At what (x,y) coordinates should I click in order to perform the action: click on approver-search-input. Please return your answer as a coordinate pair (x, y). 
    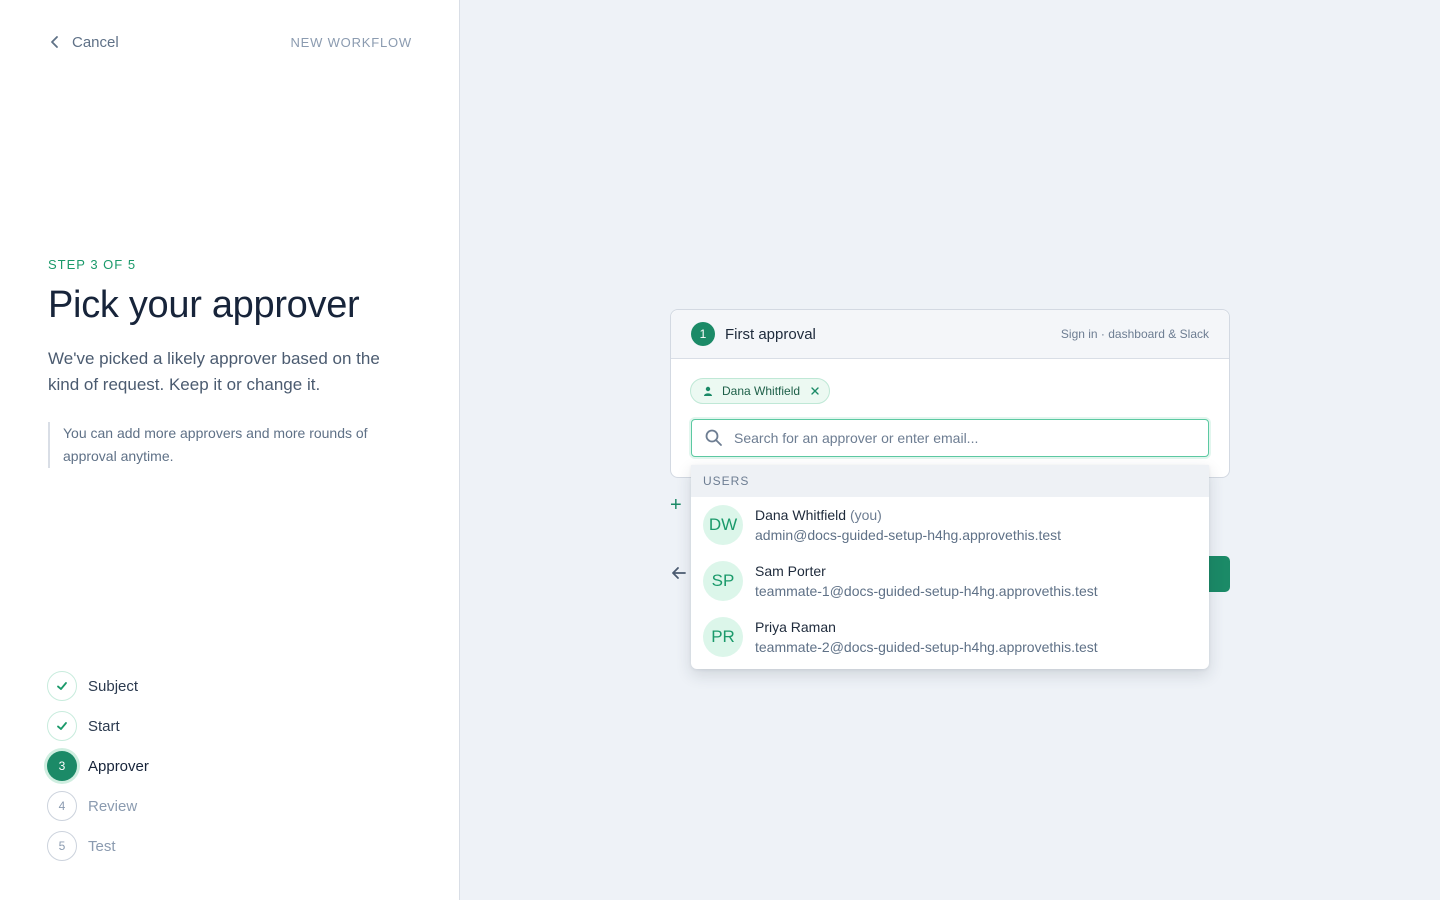
    Looking at the image, I should click on (964, 438).